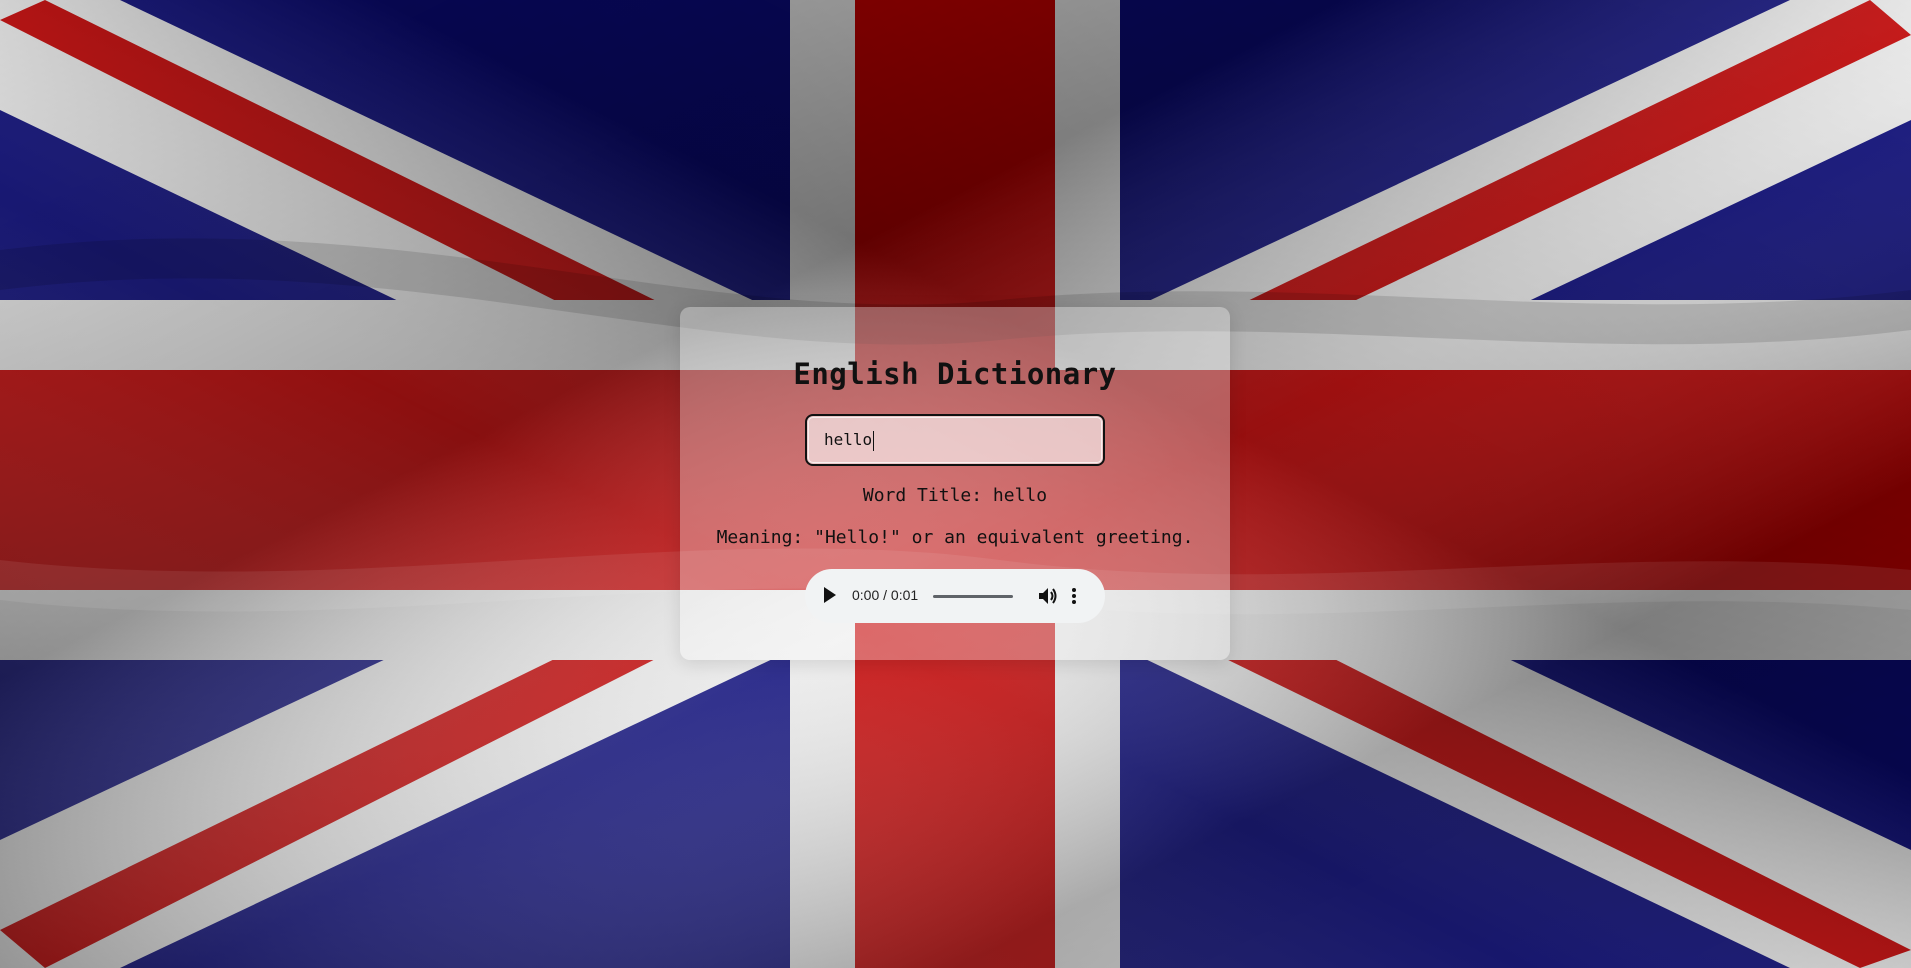 The height and width of the screenshot is (968, 1911). I want to click on audio-player: 0:00 / 0:01, so click(955, 596).